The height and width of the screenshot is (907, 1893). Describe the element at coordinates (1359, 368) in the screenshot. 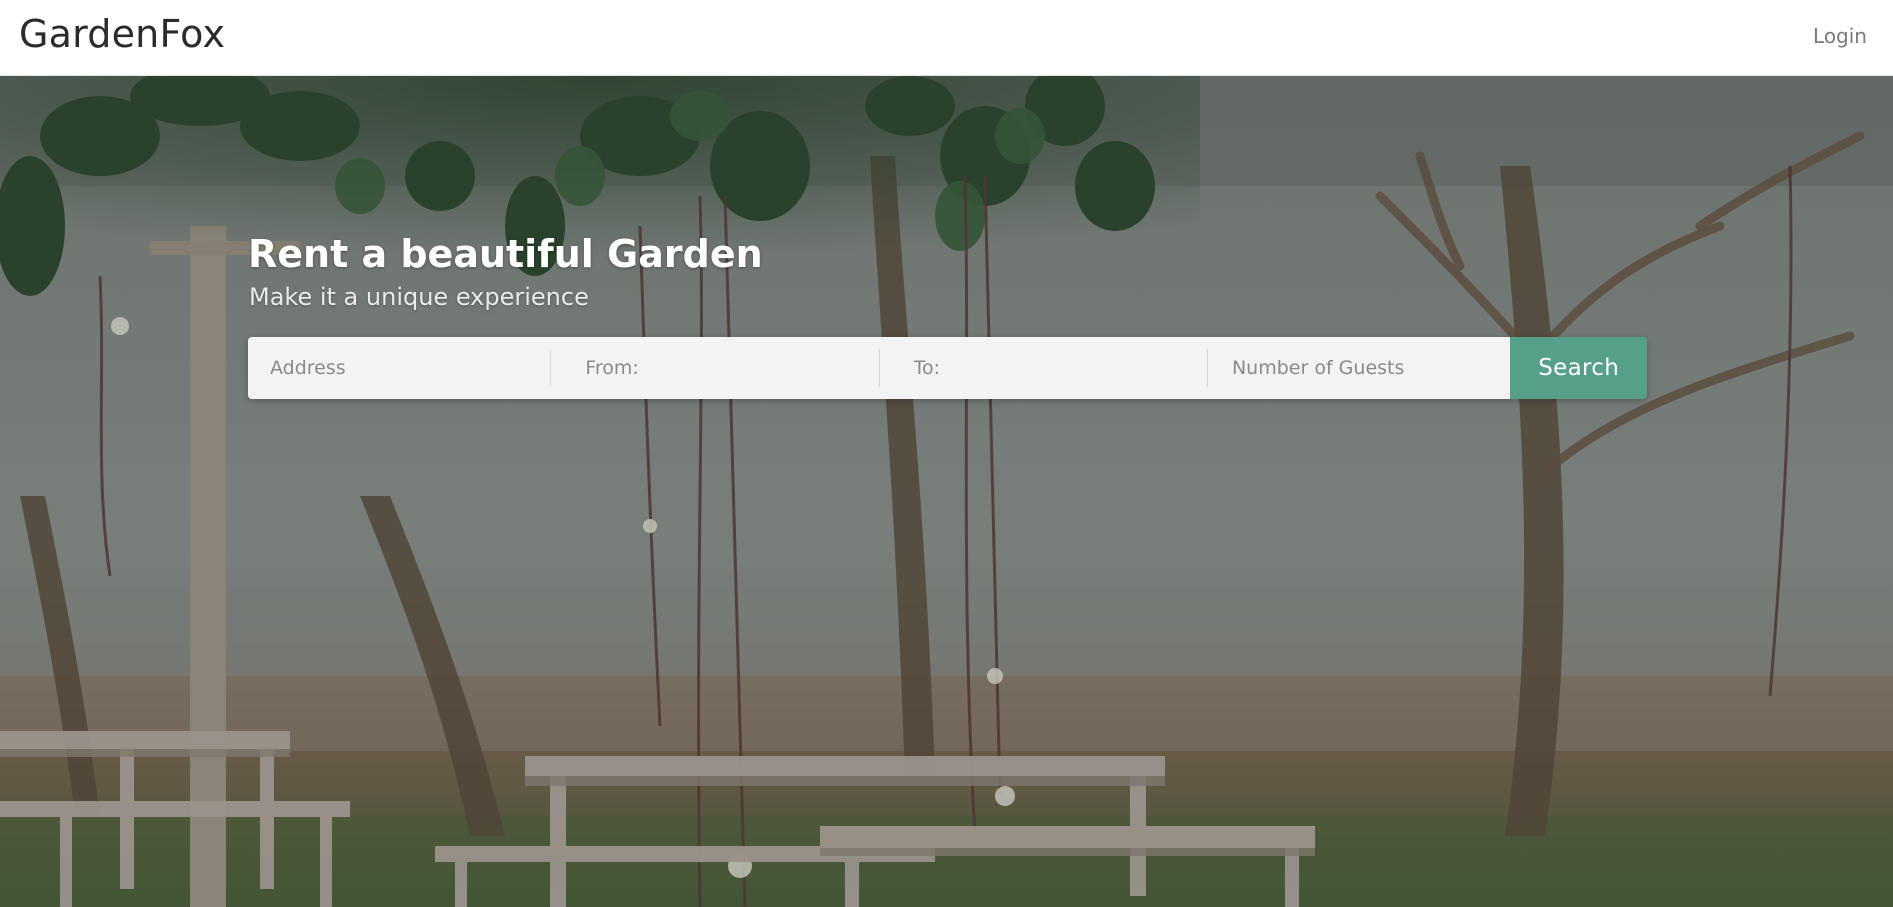

I see `guests-input` at that location.